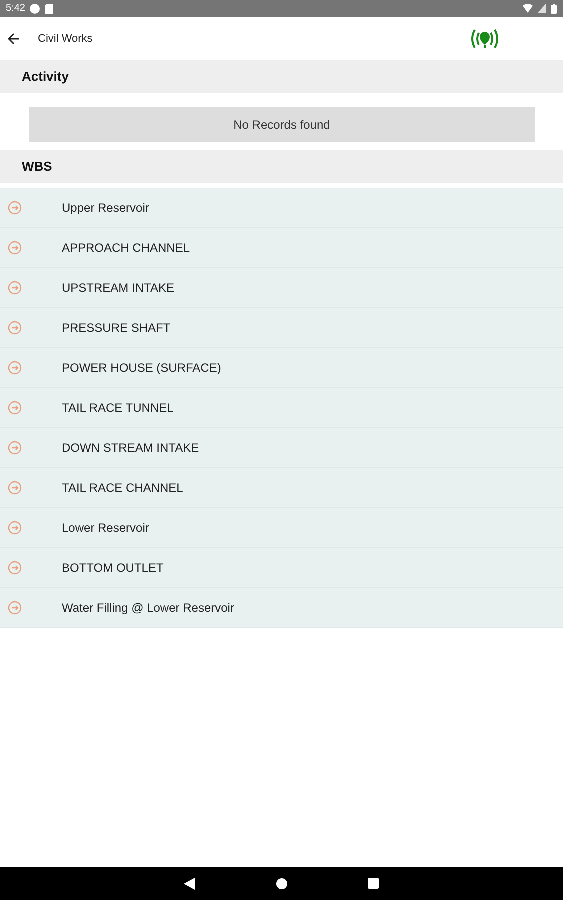 This screenshot has height=900, width=563. Describe the element at coordinates (281, 208) in the screenshot. I see `list-item: Upper Reservoir` at that location.